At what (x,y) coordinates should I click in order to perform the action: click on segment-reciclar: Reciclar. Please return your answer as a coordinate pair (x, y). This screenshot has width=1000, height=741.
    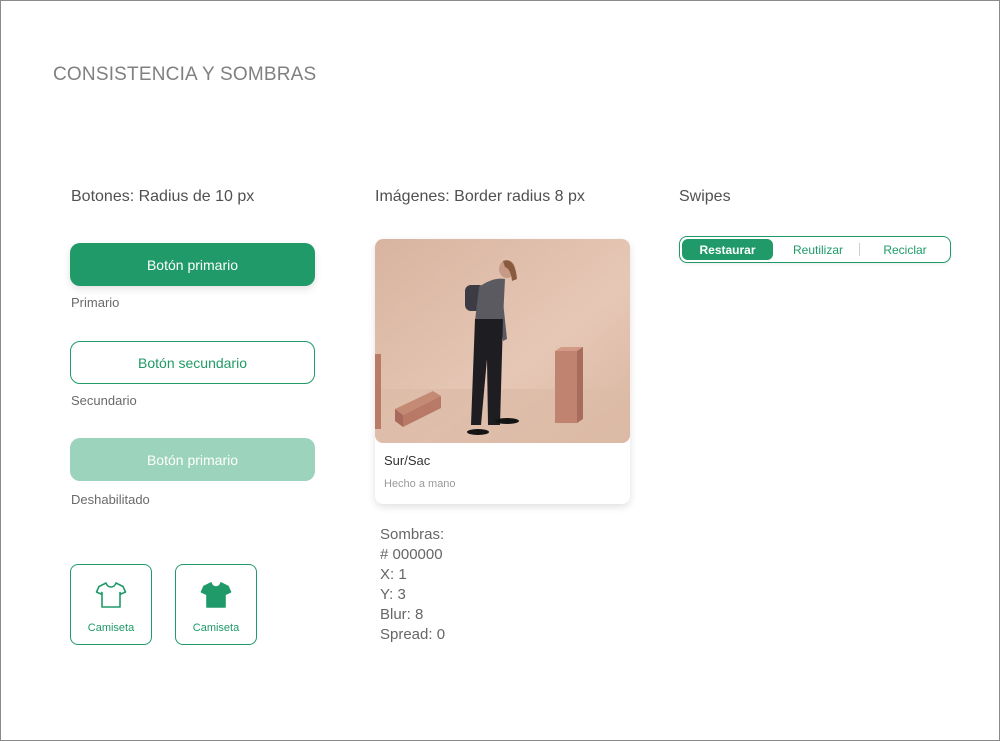
    Looking at the image, I should click on (905, 249).